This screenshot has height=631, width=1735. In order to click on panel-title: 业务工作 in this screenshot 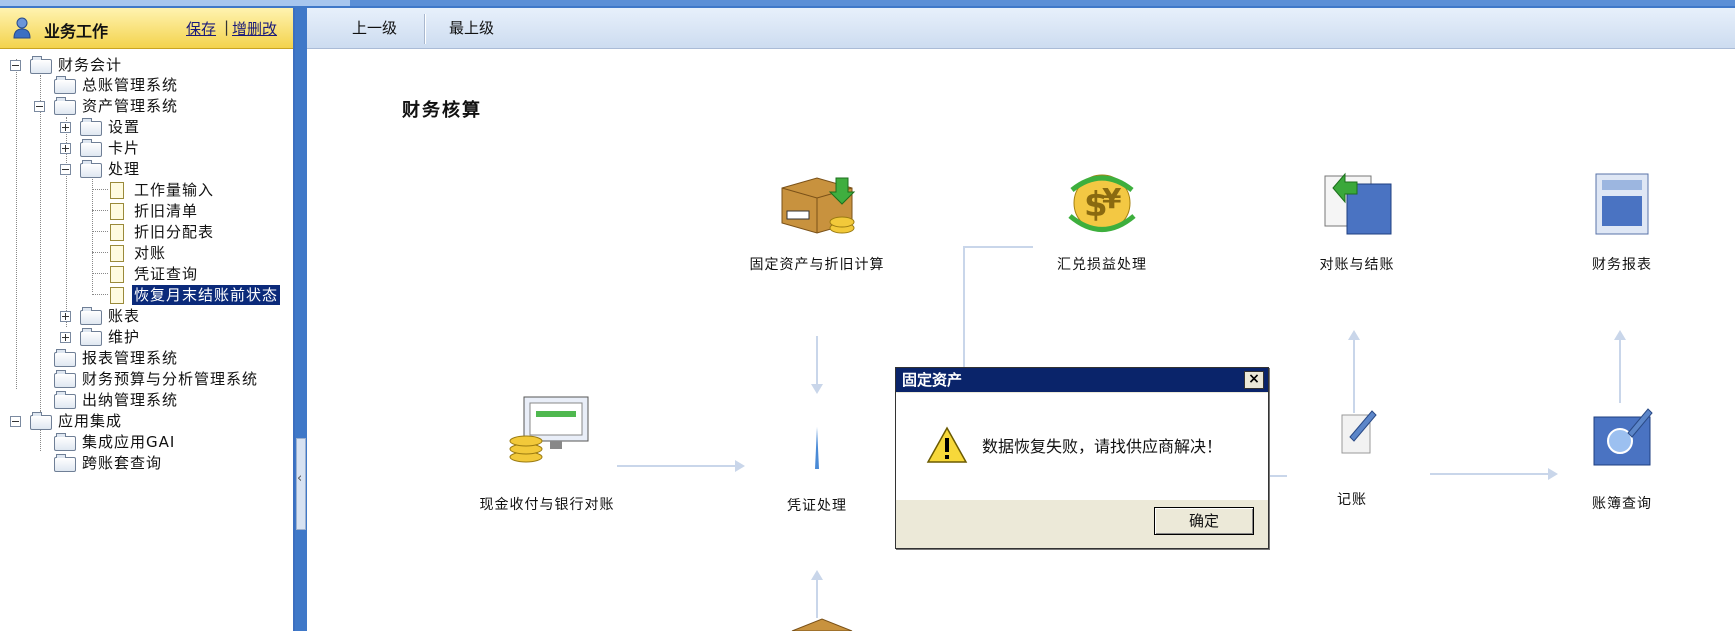, I will do `click(76, 31)`.